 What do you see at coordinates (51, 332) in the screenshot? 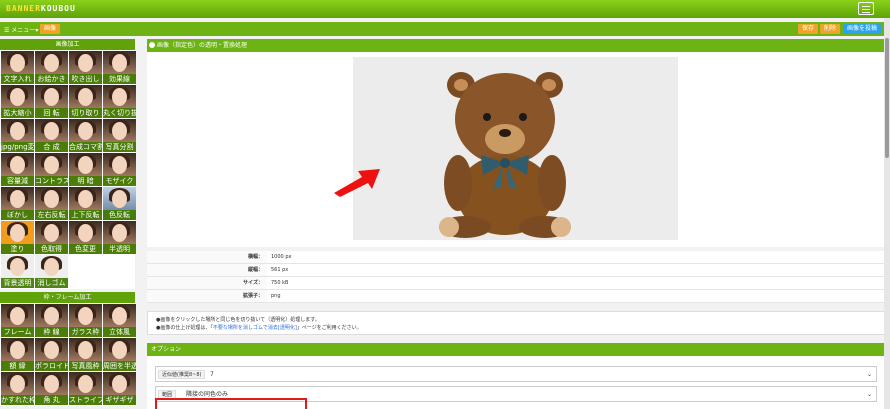
I see `tool-tile-label: 枠 線` at bounding box center [51, 332].